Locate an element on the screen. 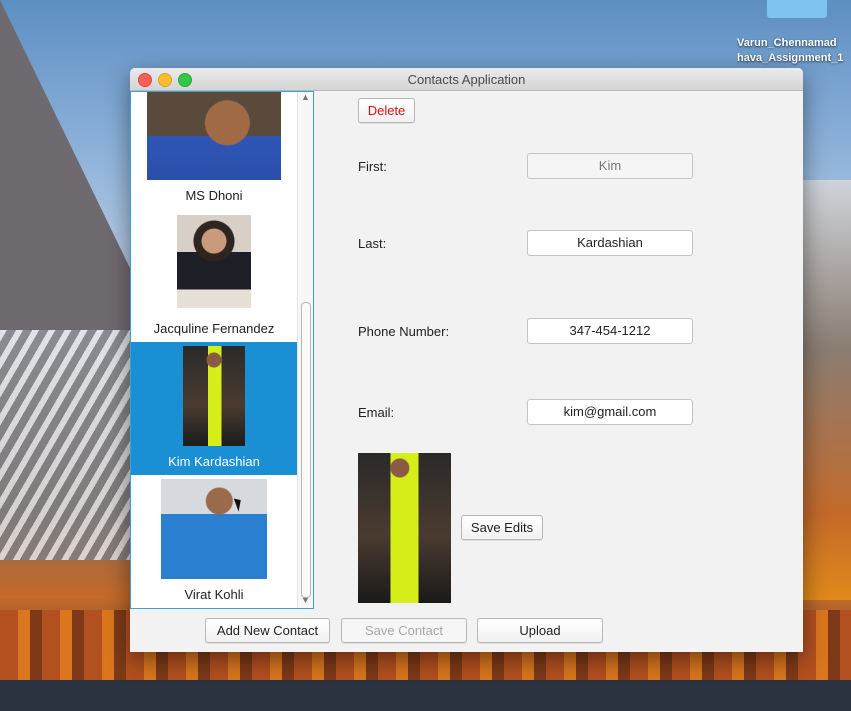 The width and height of the screenshot is (851, 711). scroll-down-icon: ▼ is located at coordinates (305, 600).